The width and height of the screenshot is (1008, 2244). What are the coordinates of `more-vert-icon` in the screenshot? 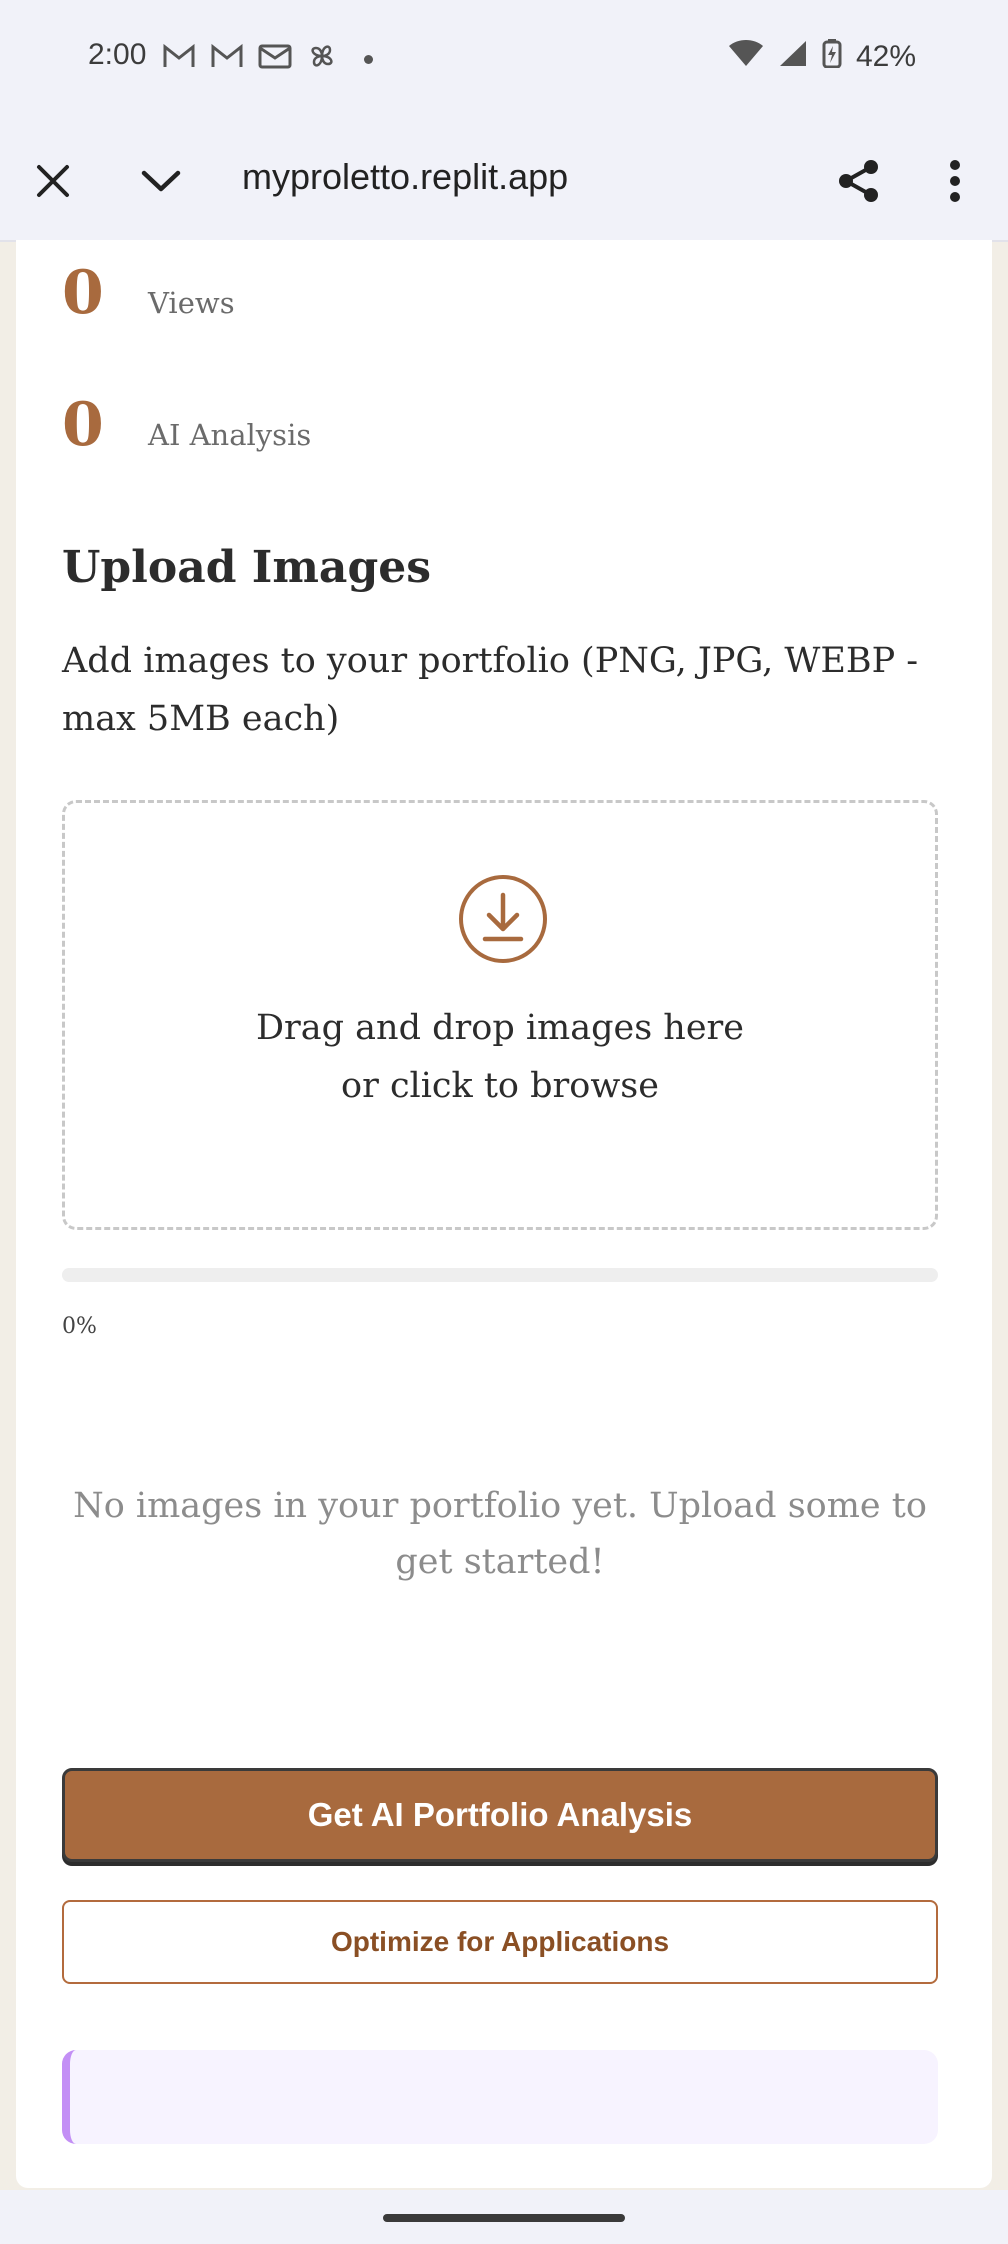 It's located at (955, 181).